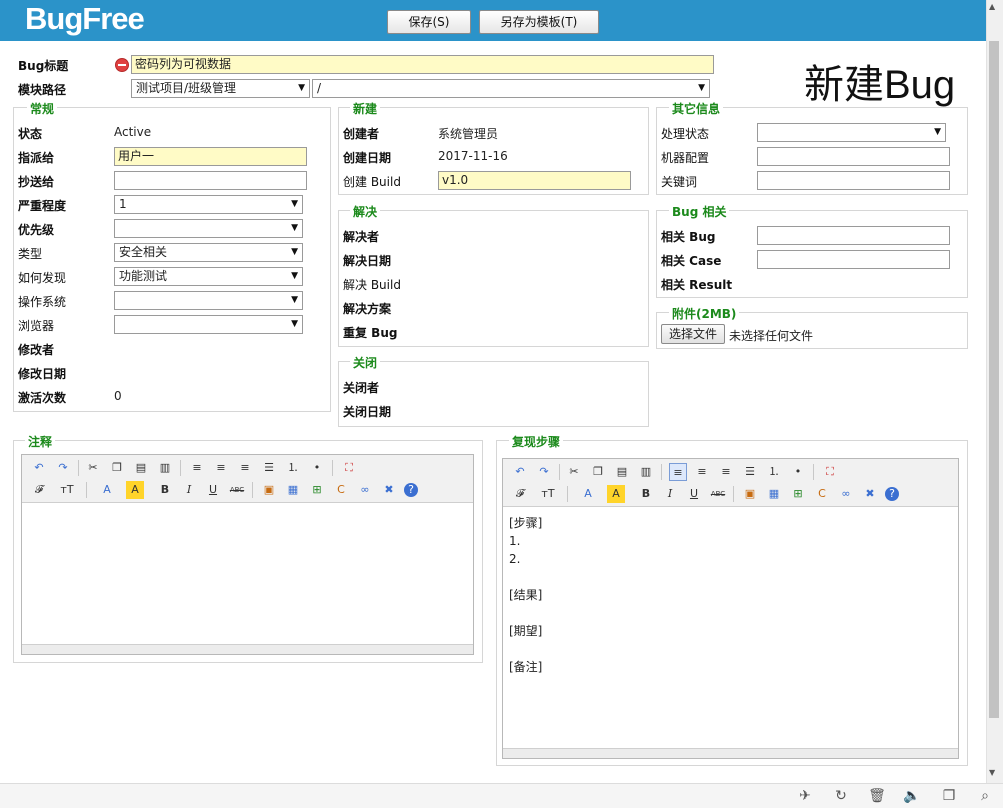 The image size is (1003, 808). What do you see at coordinates (208, 252) in the screenshot?
I see `type-select: 安全相关 ▼` at bounding box center [208, 252].